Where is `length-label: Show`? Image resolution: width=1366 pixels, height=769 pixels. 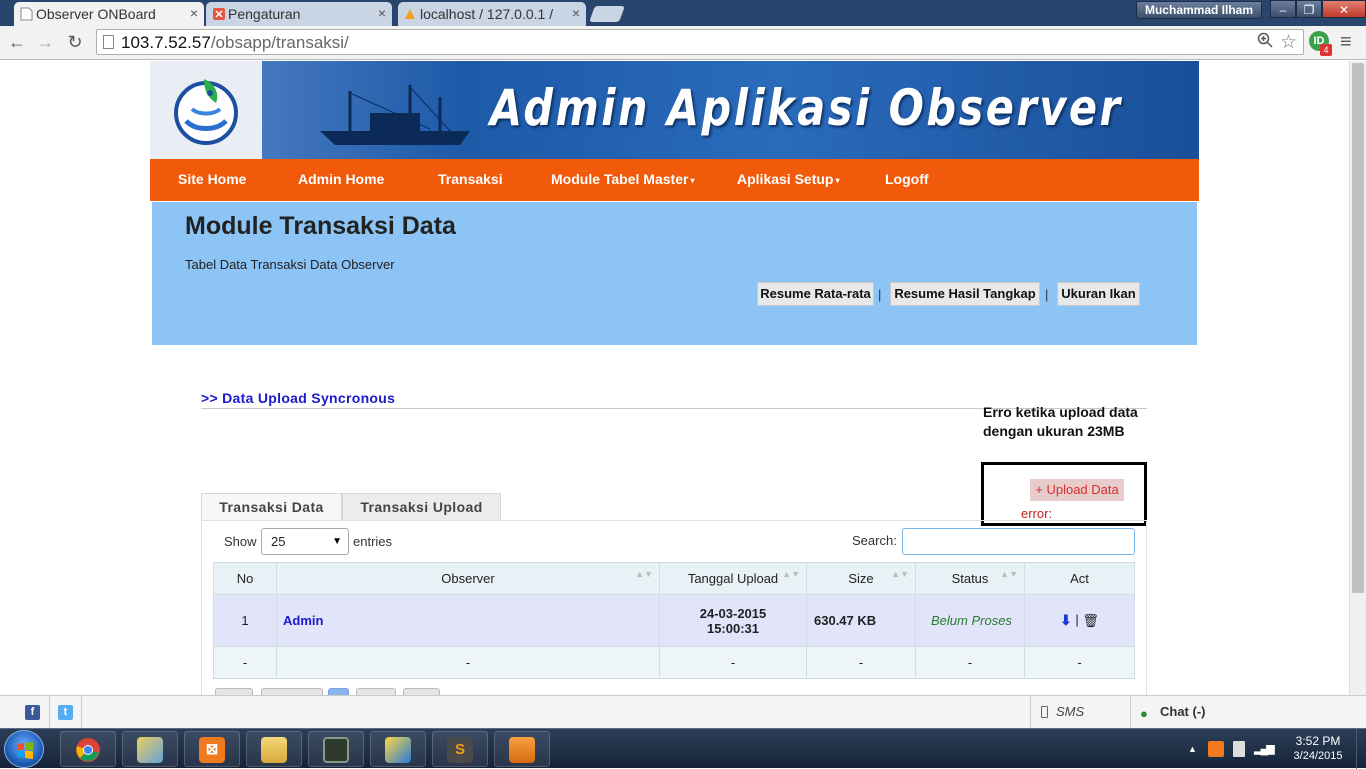
length-label: Show is located at coordinates (240, 541).